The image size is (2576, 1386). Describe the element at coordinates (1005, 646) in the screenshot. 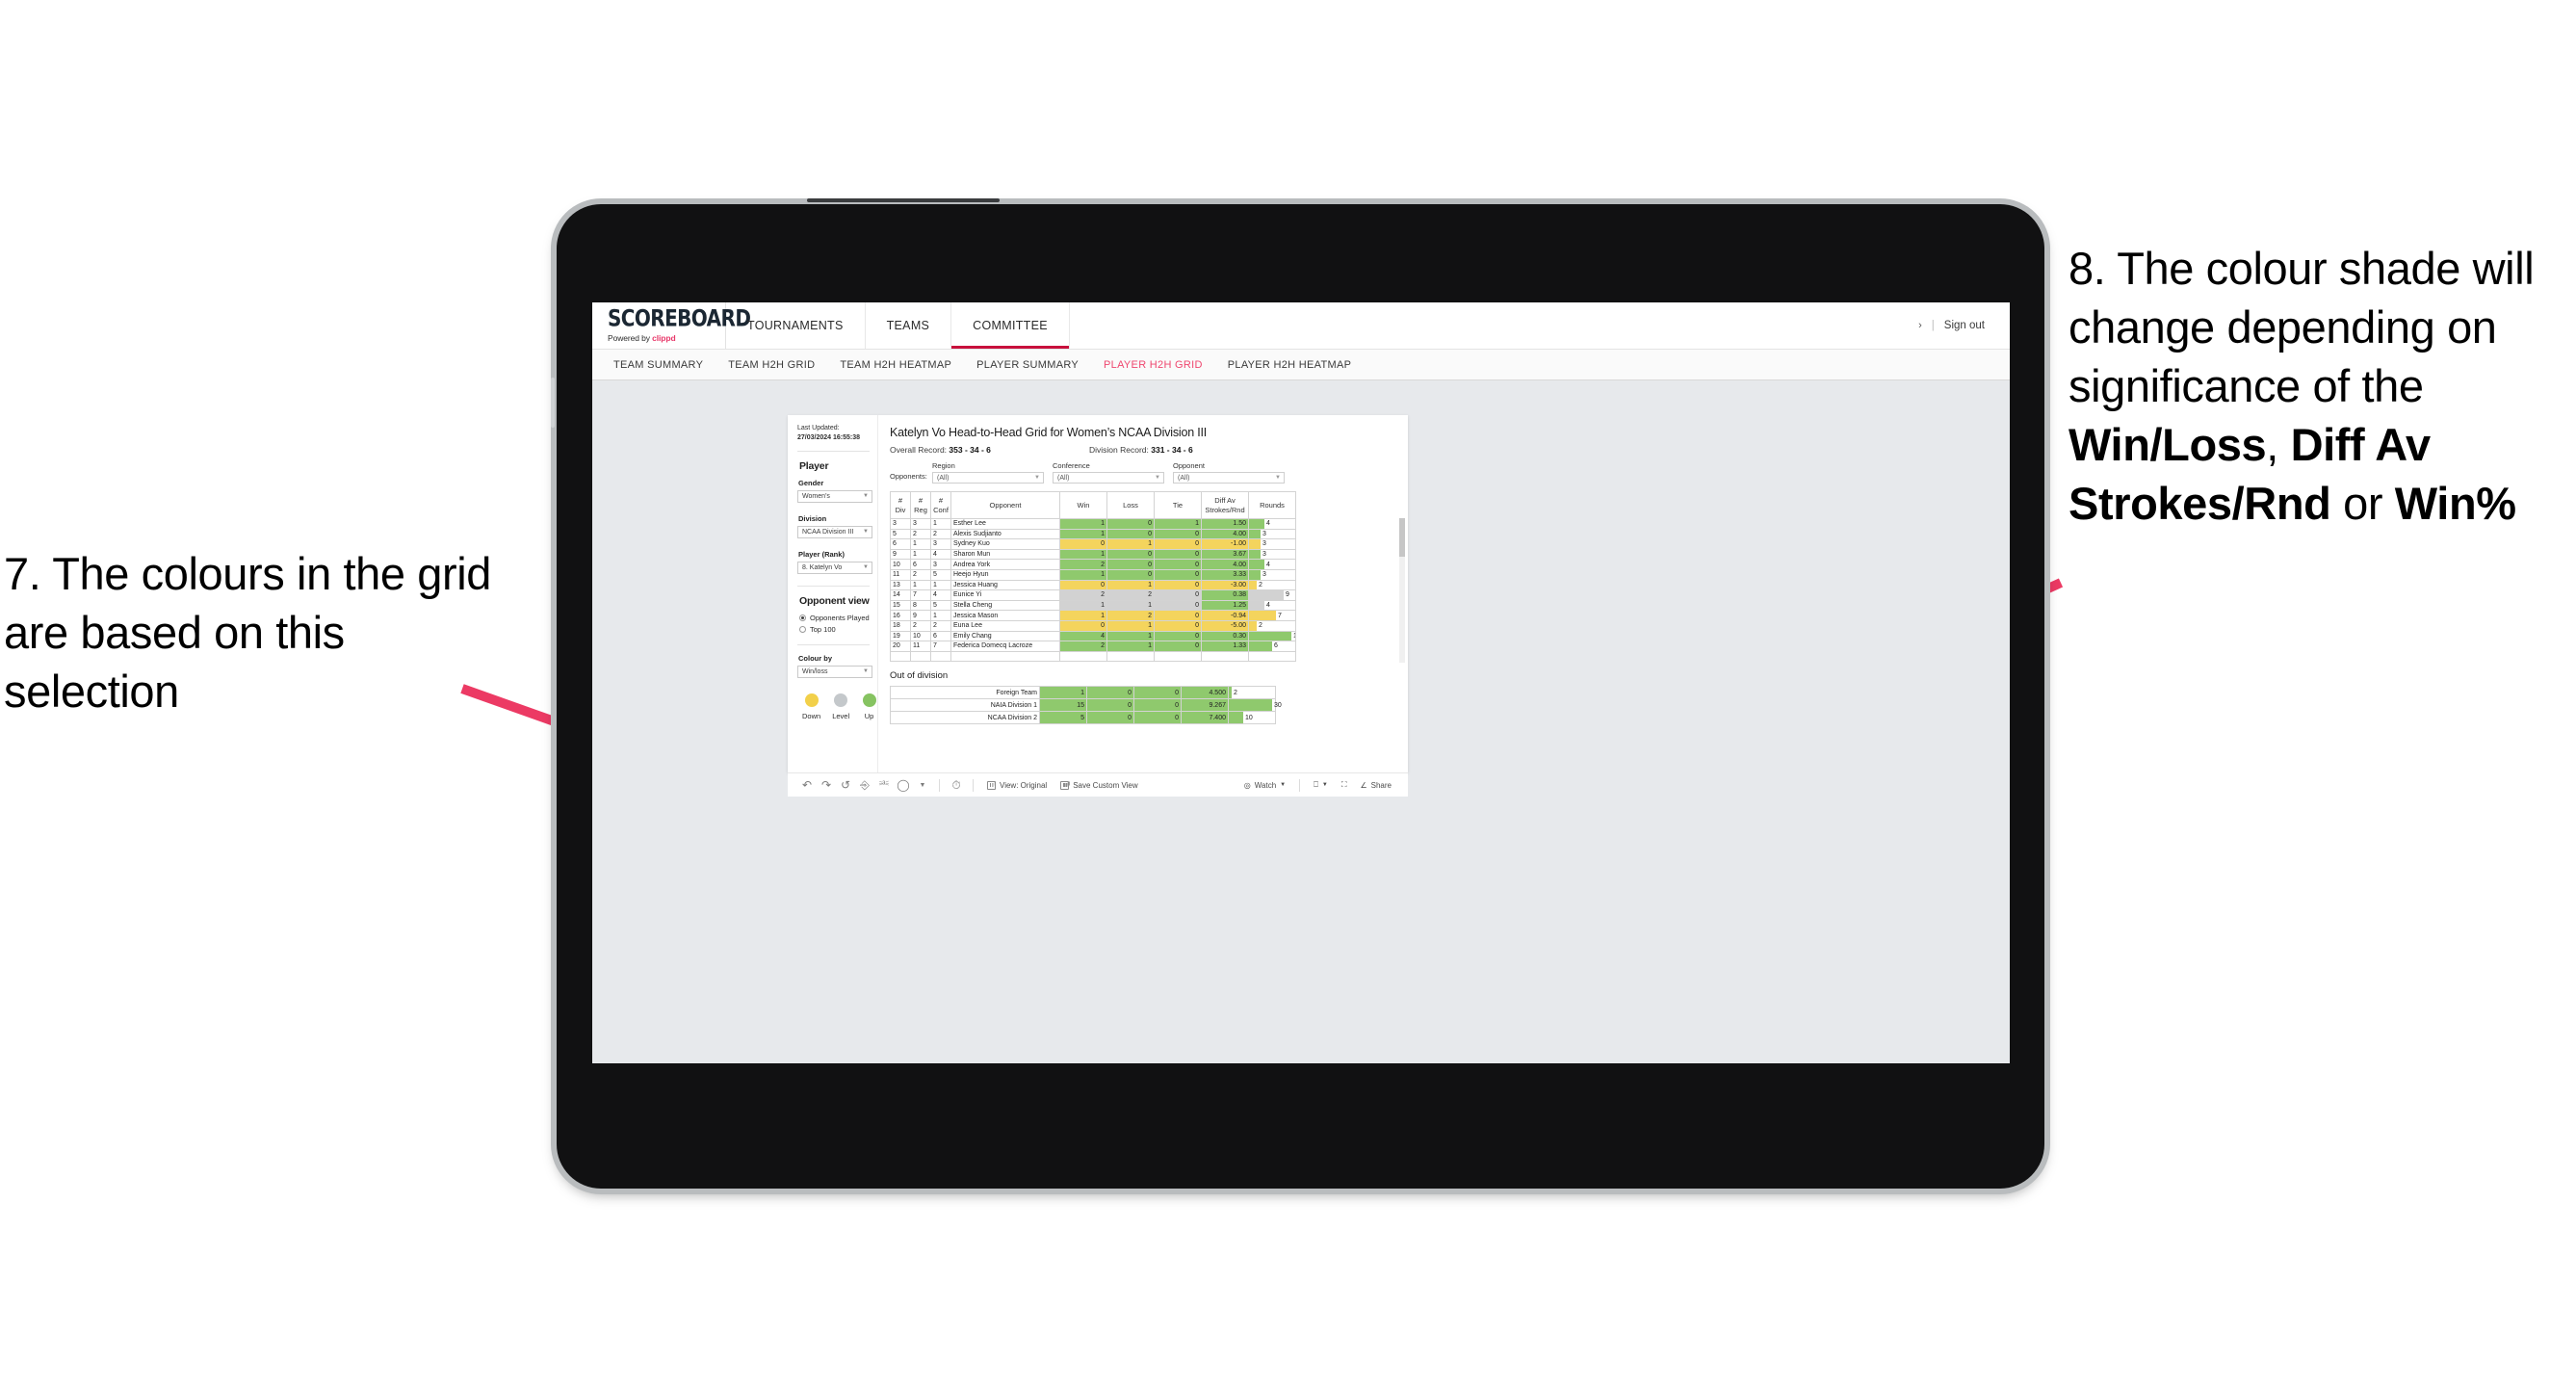

I see `cell-opponent: Federica Domecq Lacroze` at that location.